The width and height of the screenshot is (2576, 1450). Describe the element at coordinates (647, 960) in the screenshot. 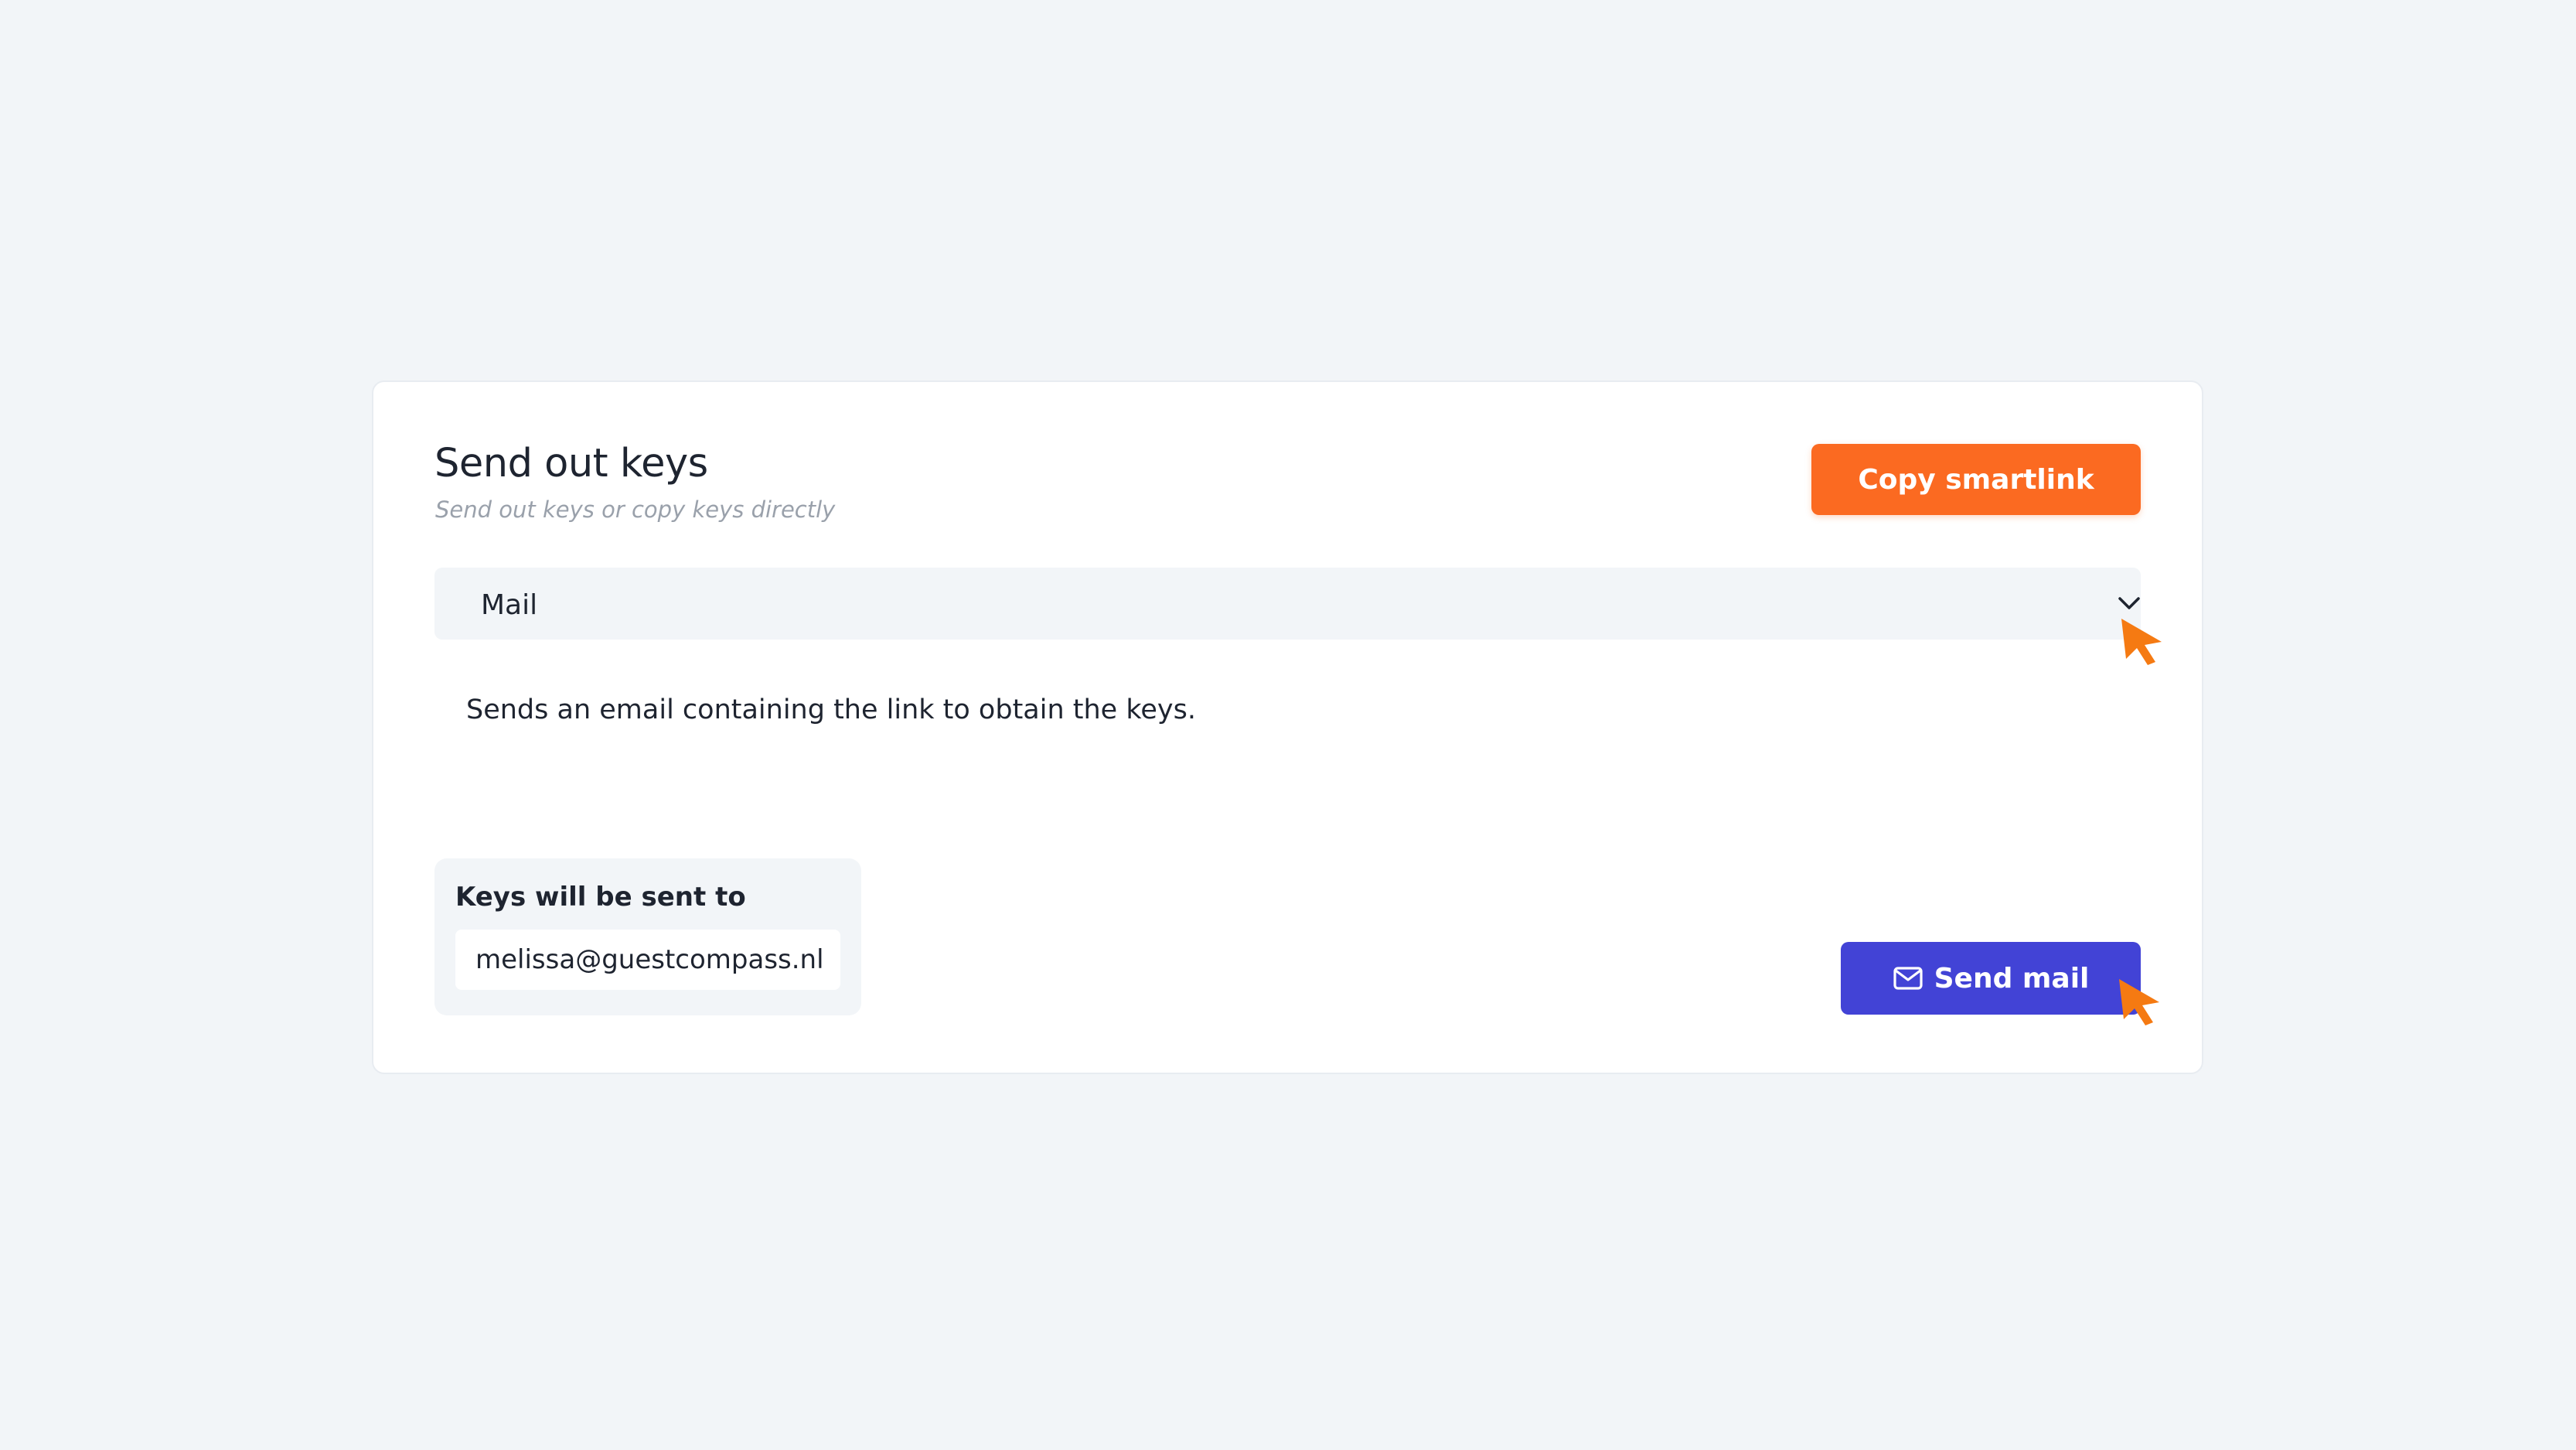

I see `recipient-email-field: melissa@guestcompass.nl` at that location.